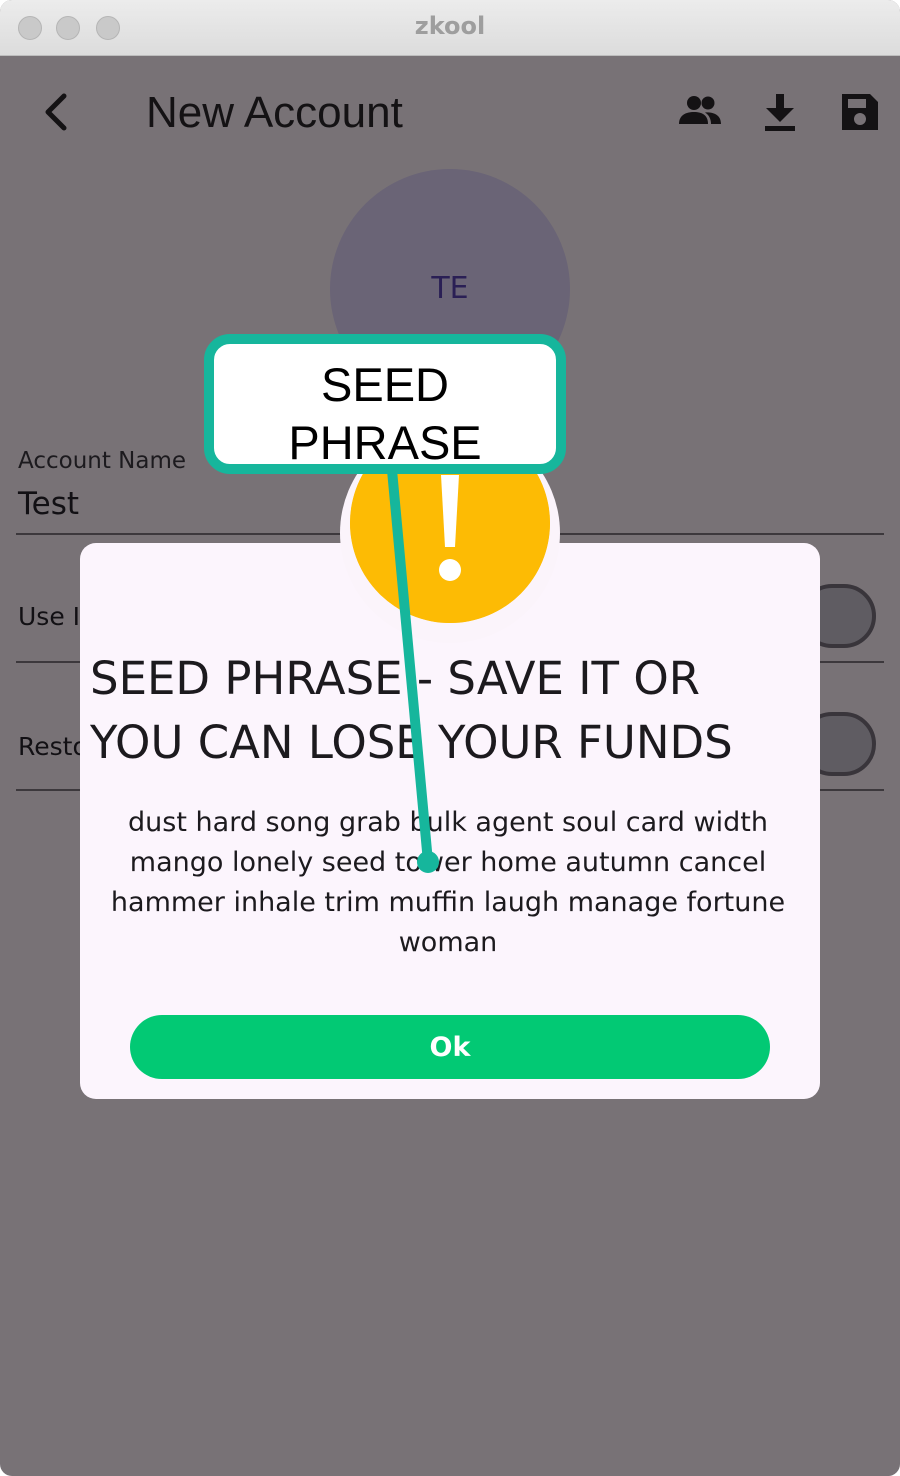  Describe the element at coordinates (450, 112) in the screenshot. I see `app-bar: New Account` at that location.